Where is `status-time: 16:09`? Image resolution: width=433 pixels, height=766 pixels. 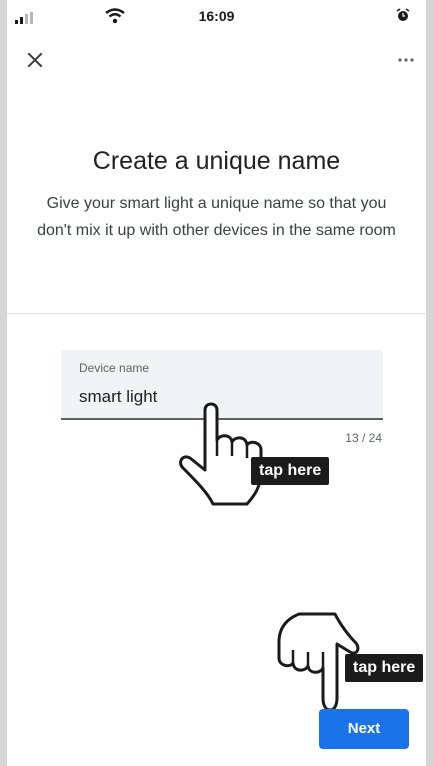 status-time: 16:09 is located at coordinates (216, 16).